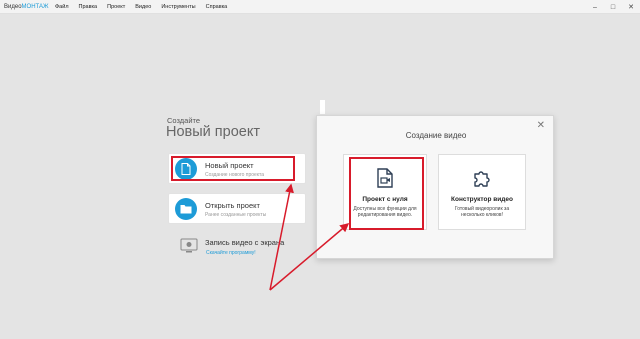 The image size is (640, 339). I want to click on menu-edit: Правка, so click(88, 7).